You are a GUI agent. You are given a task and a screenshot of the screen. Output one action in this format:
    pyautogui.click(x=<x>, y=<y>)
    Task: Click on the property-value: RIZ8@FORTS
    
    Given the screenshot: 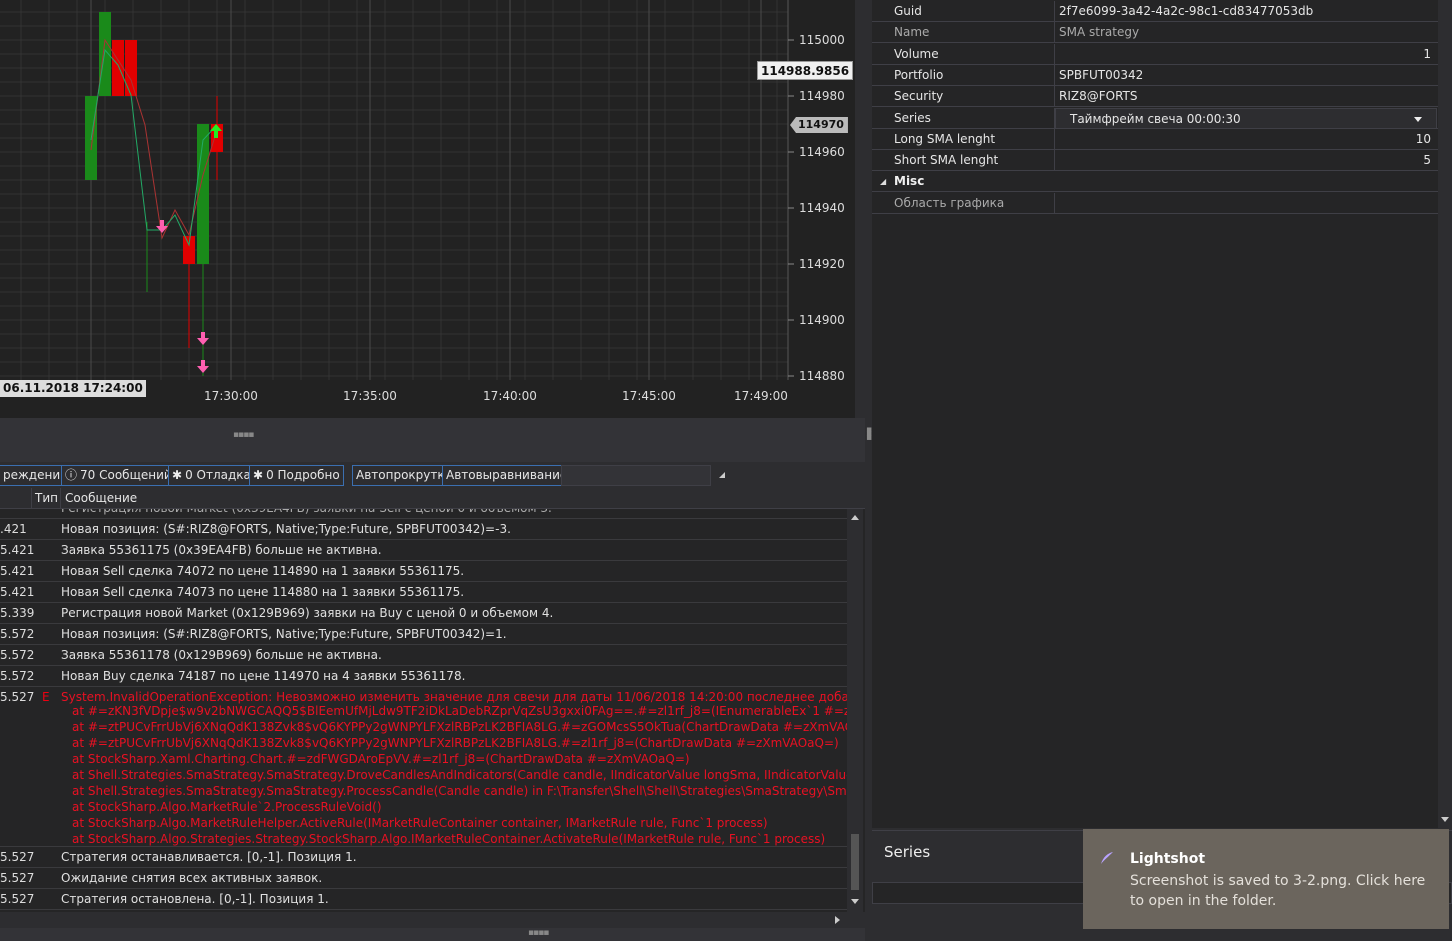 What is the action you would take?
    pyautogui.click(x=1247, y=96)
    